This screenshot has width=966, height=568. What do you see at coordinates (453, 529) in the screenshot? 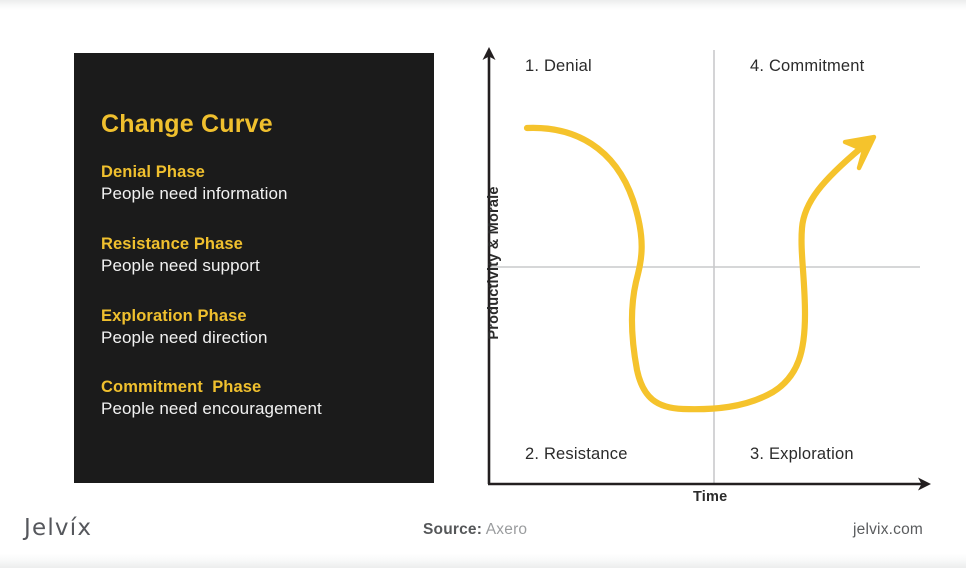
I see `source-label: Source:` at bounding box center [453, 529].